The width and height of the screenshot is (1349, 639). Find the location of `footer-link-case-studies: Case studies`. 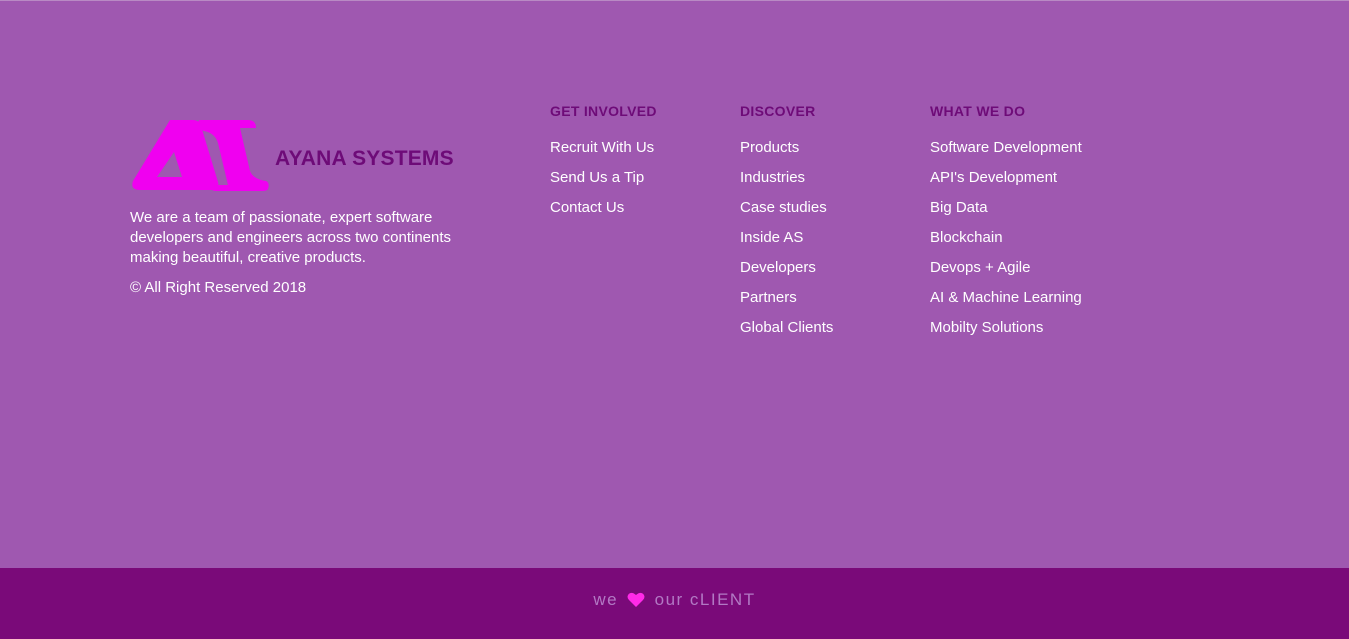

footer-link-case-studies: Case studies is located at coordinates (786, 208).